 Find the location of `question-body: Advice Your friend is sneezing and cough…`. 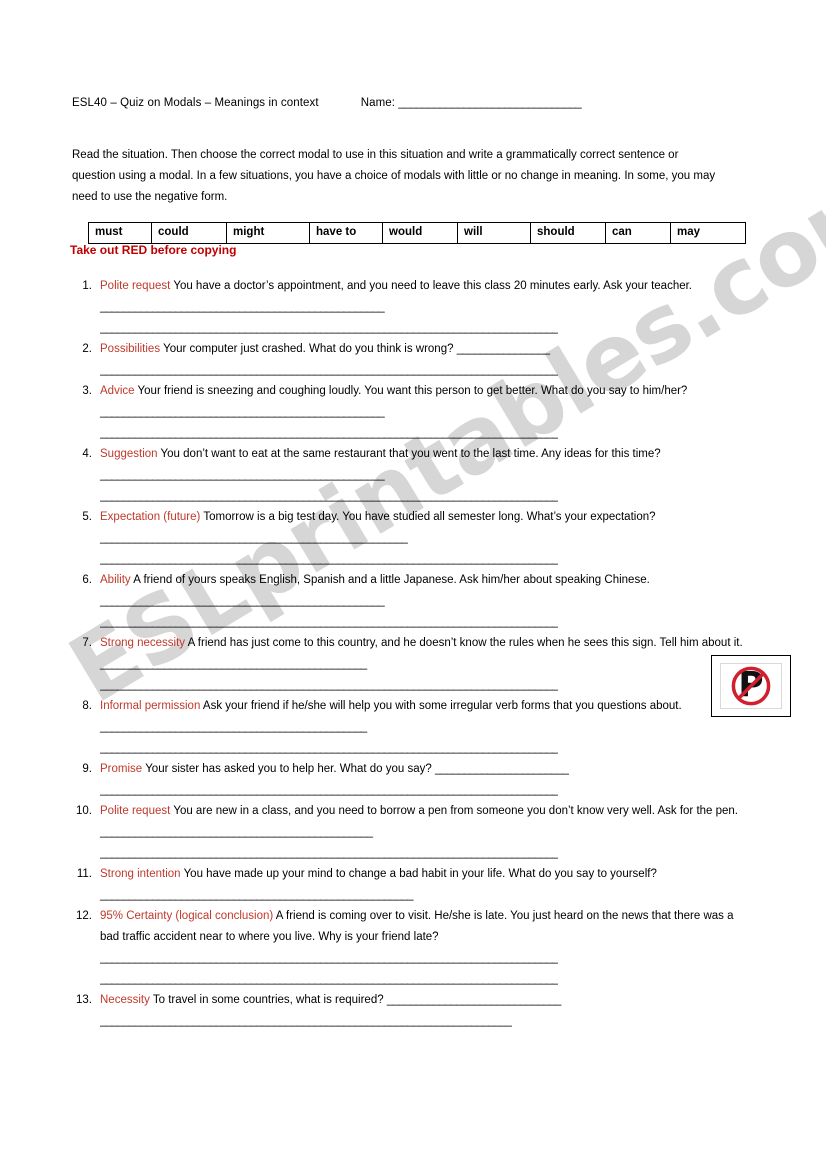

question-body: Advice Your friend is sneezing and cough… is located at coordinates (426, 402).